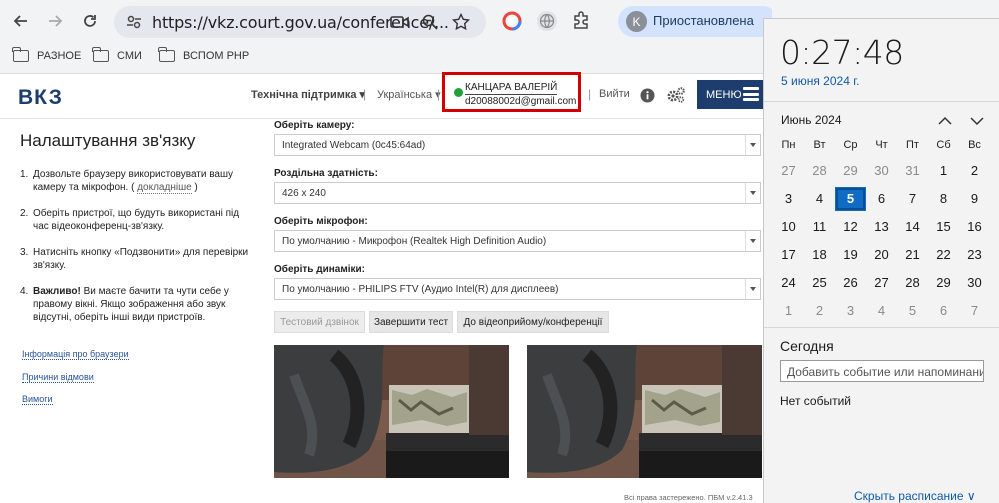 The height and width of the screenshot is (503, 999). What do you see at coordinates (319, 269) in the screenshot?
I see `speakers-label: Оберіть динаміки:` at bounding box center [319, 269].